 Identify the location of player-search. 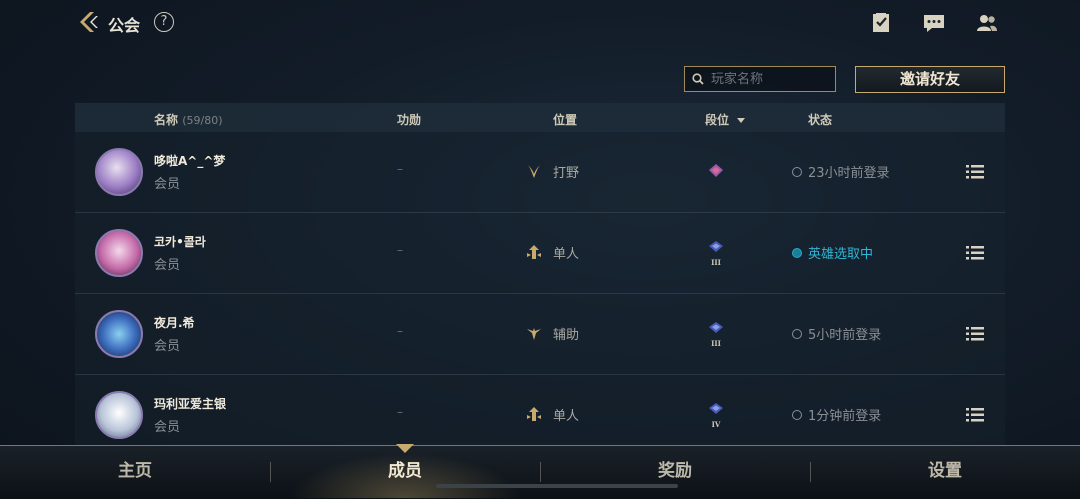
(760, 79).